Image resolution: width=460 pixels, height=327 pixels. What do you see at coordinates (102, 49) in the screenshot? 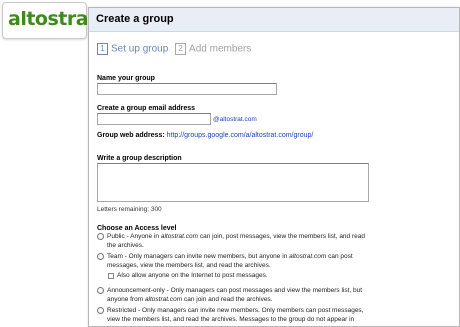
I see `step-number: 1` at bounding box center [102, 49].